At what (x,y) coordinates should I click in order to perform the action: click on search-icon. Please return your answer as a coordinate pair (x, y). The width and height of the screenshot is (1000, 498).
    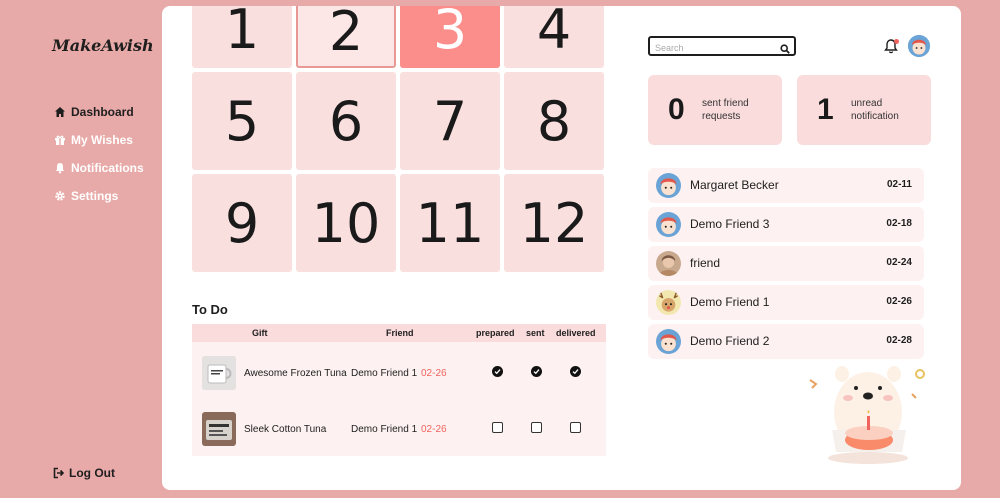
    Looking at the image, I should click on (785, 47).